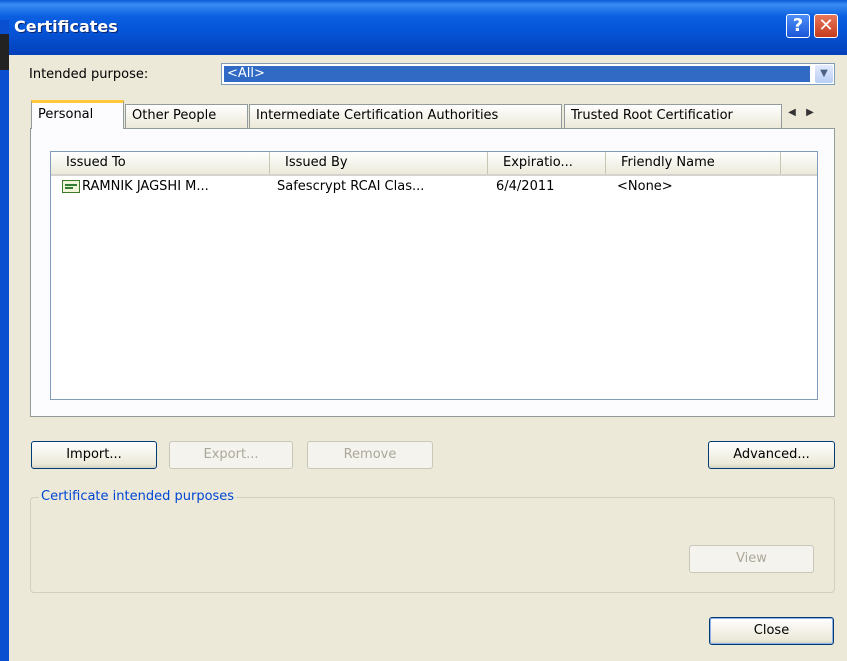 The image size is (847, 661). I want to click on column-friendly-name: Friendly Name, so click(693, 163).